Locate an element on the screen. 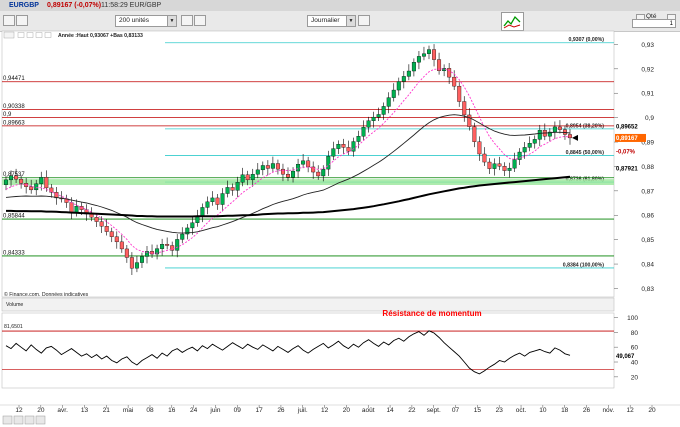  osc-title: Résistance de momentum is located at coordinates (431, 313).